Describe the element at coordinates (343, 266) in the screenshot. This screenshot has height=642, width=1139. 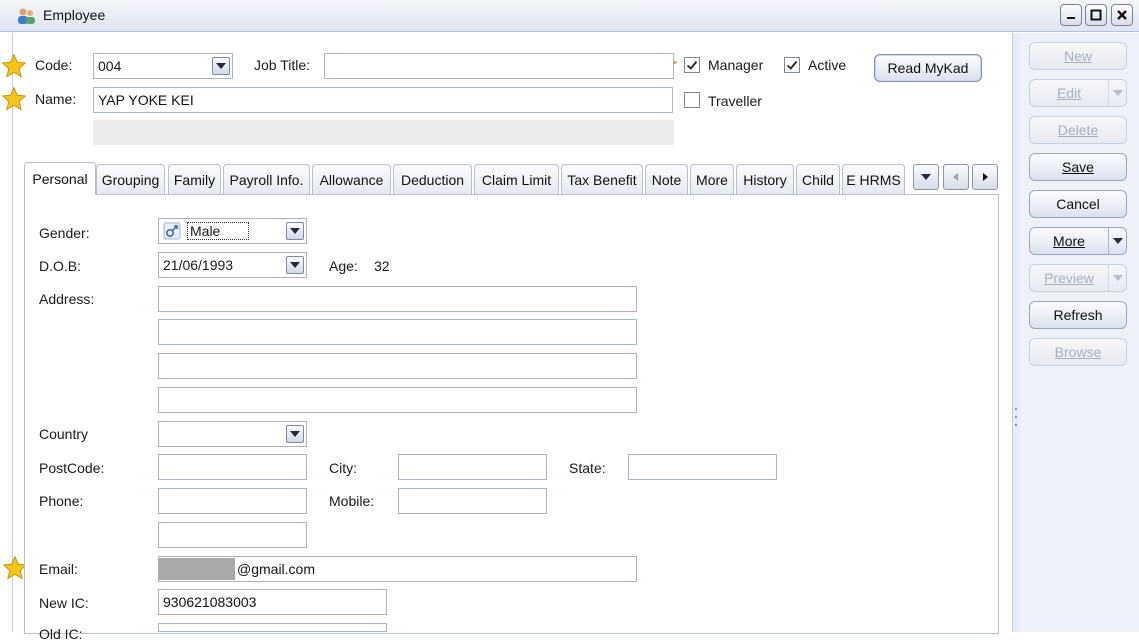
I see `age-label: Age:` at that location.